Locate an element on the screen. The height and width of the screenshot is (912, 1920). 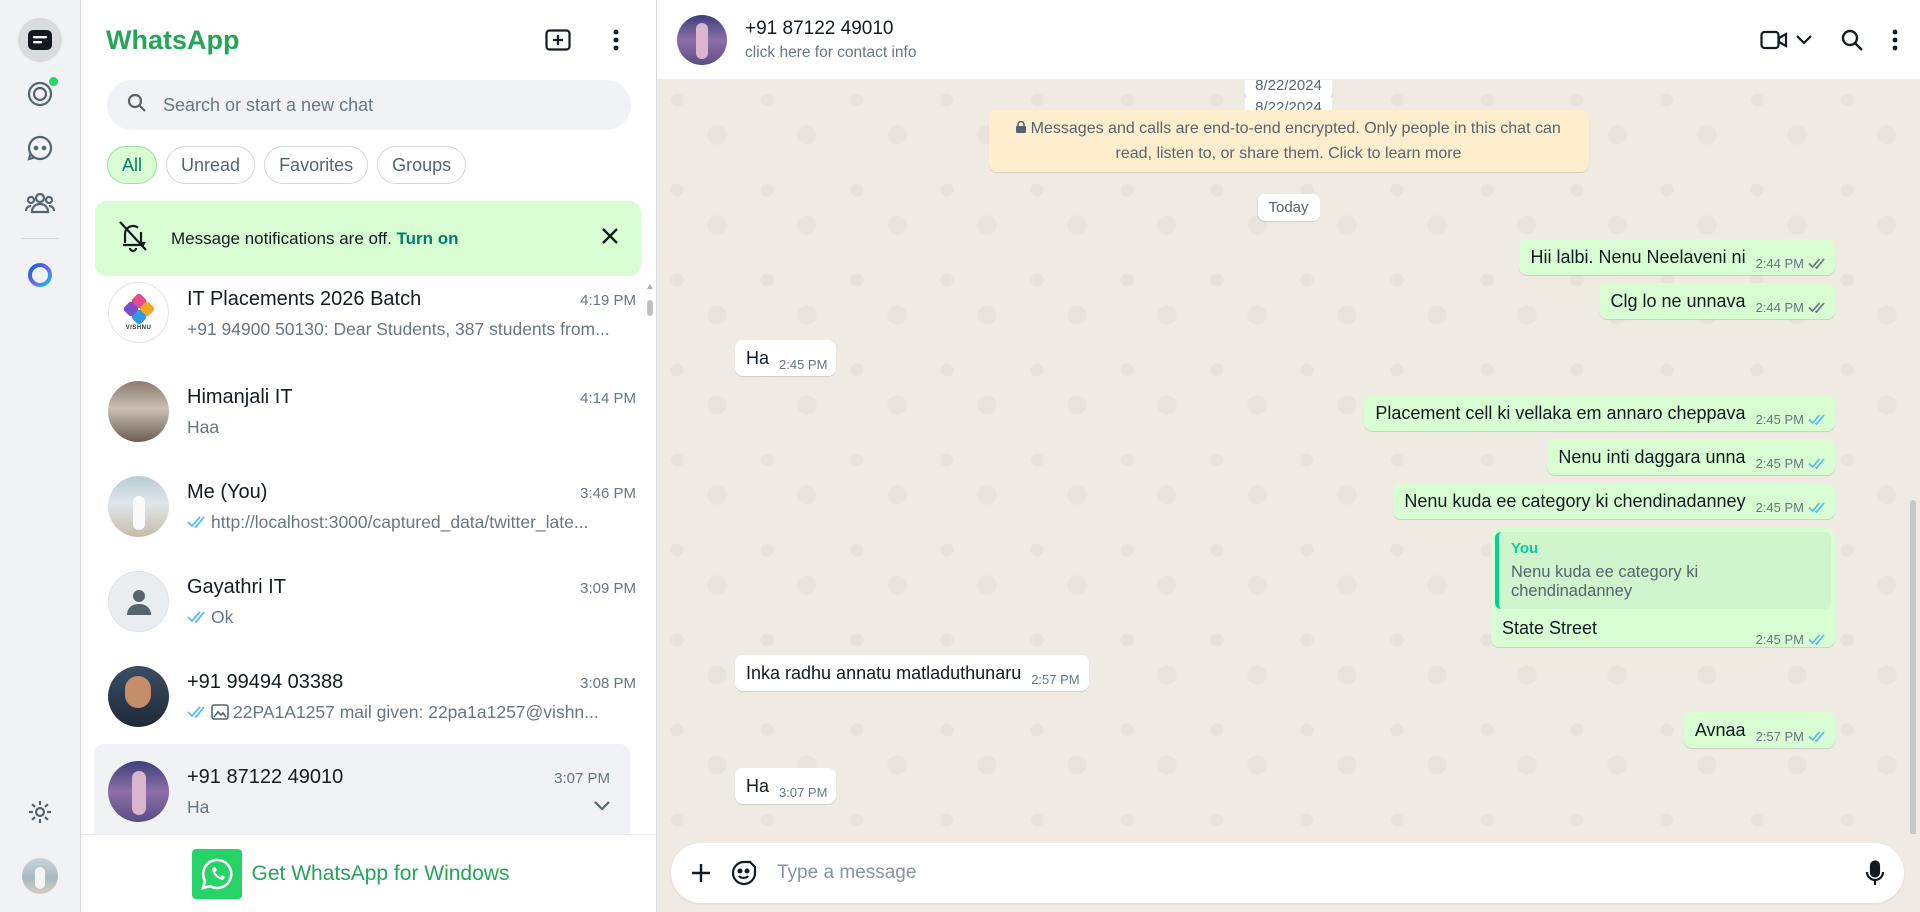
chat-time: 4:19 PM is located at coordinates (608, 300).